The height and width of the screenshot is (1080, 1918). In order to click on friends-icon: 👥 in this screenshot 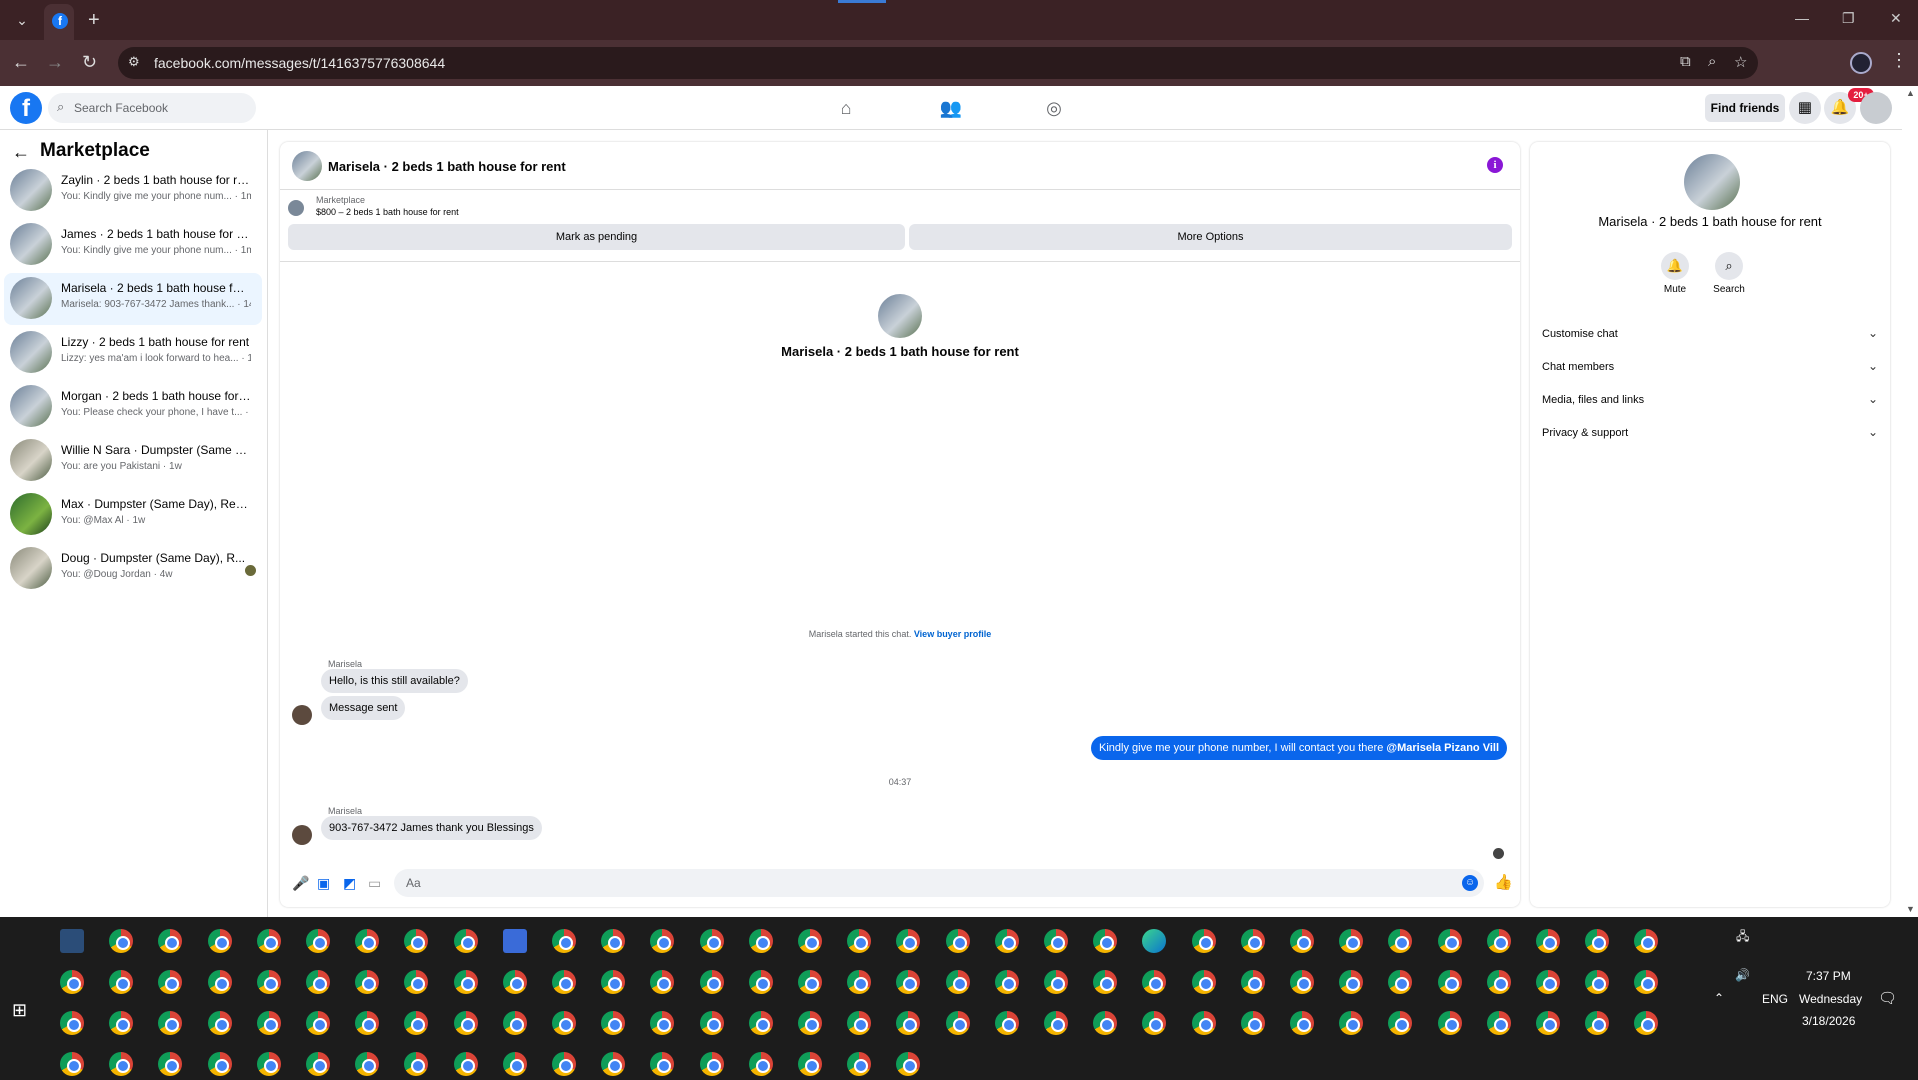, I will do `click(951, 108)`.